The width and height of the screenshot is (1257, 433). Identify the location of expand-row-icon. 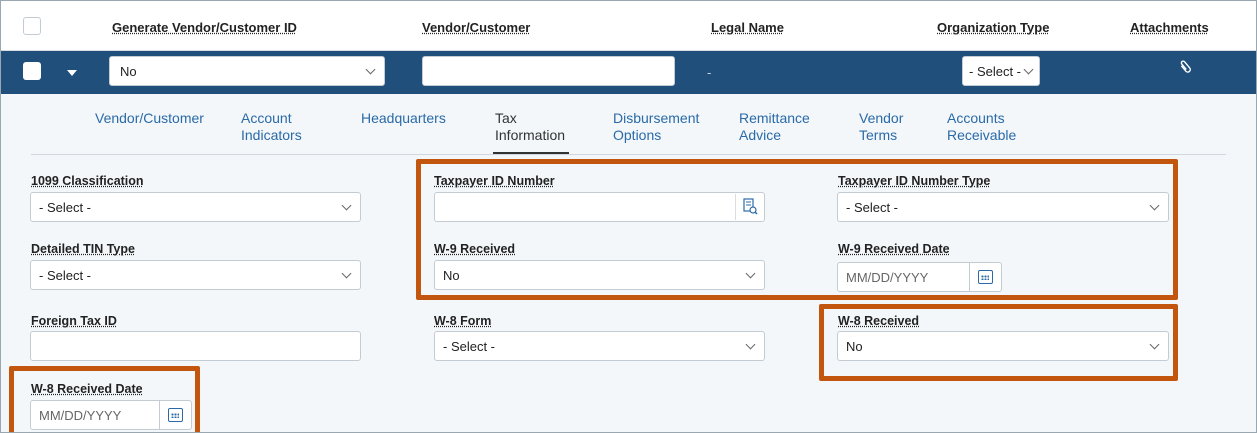
(72, 73).